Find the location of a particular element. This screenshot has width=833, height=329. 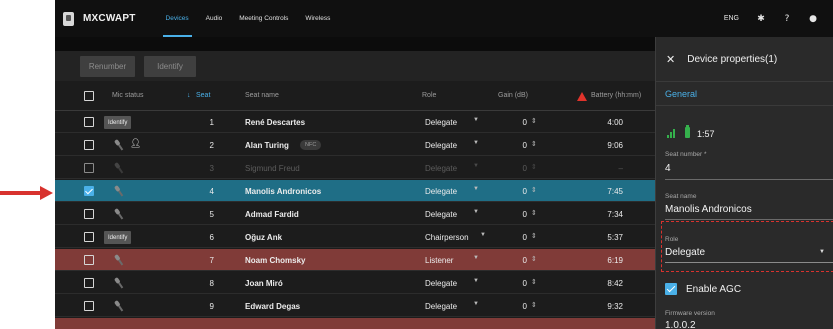

seat-name: Oğuz Ank is located at coordinates (264, 237).